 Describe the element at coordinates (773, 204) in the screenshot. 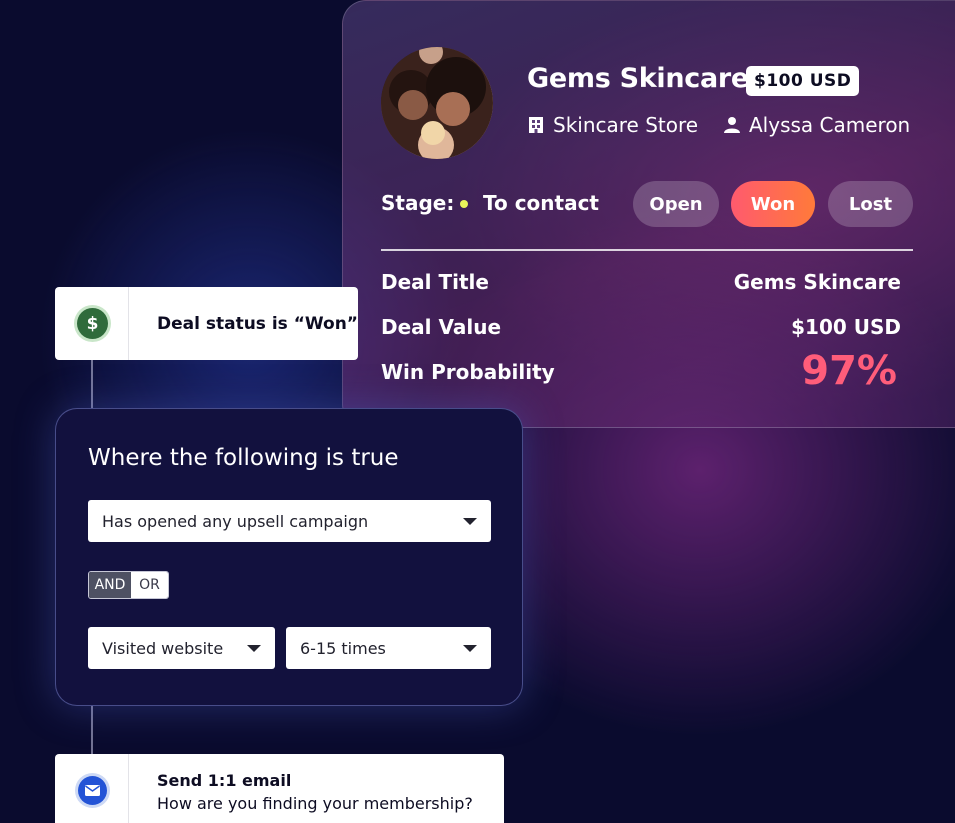

I see `won-button: Won` at that location.